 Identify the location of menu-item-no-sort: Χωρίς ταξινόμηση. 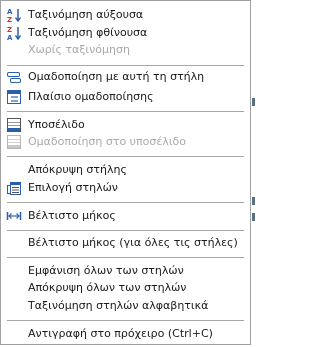
(125, 50).